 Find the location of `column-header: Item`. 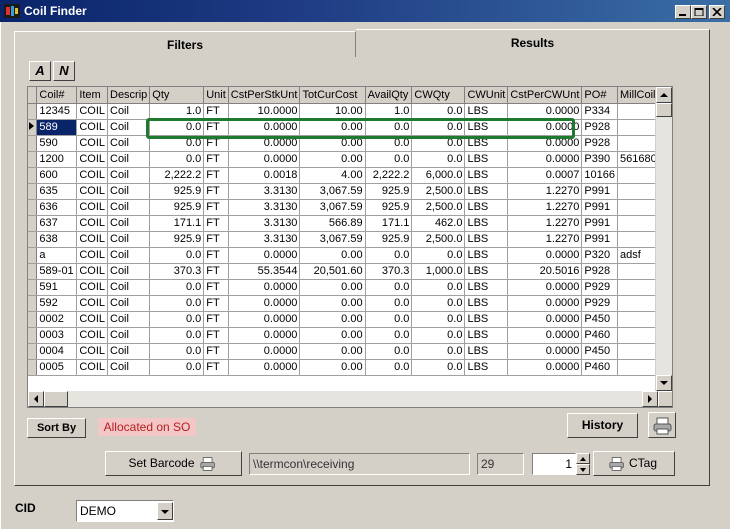

column-header: Item is located at coordinates (92, 95).